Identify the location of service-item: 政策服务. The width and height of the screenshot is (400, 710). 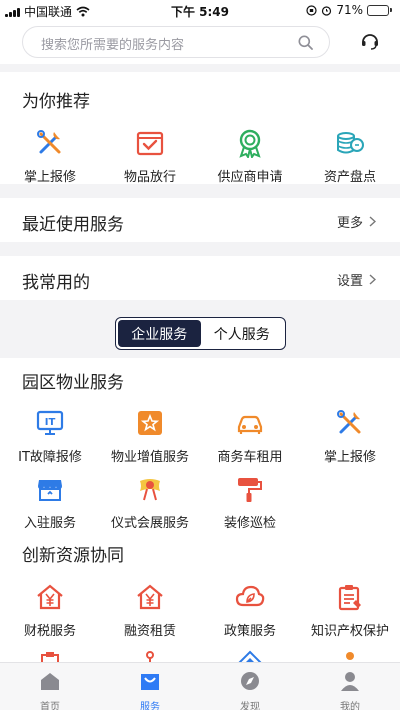
(250, 609).